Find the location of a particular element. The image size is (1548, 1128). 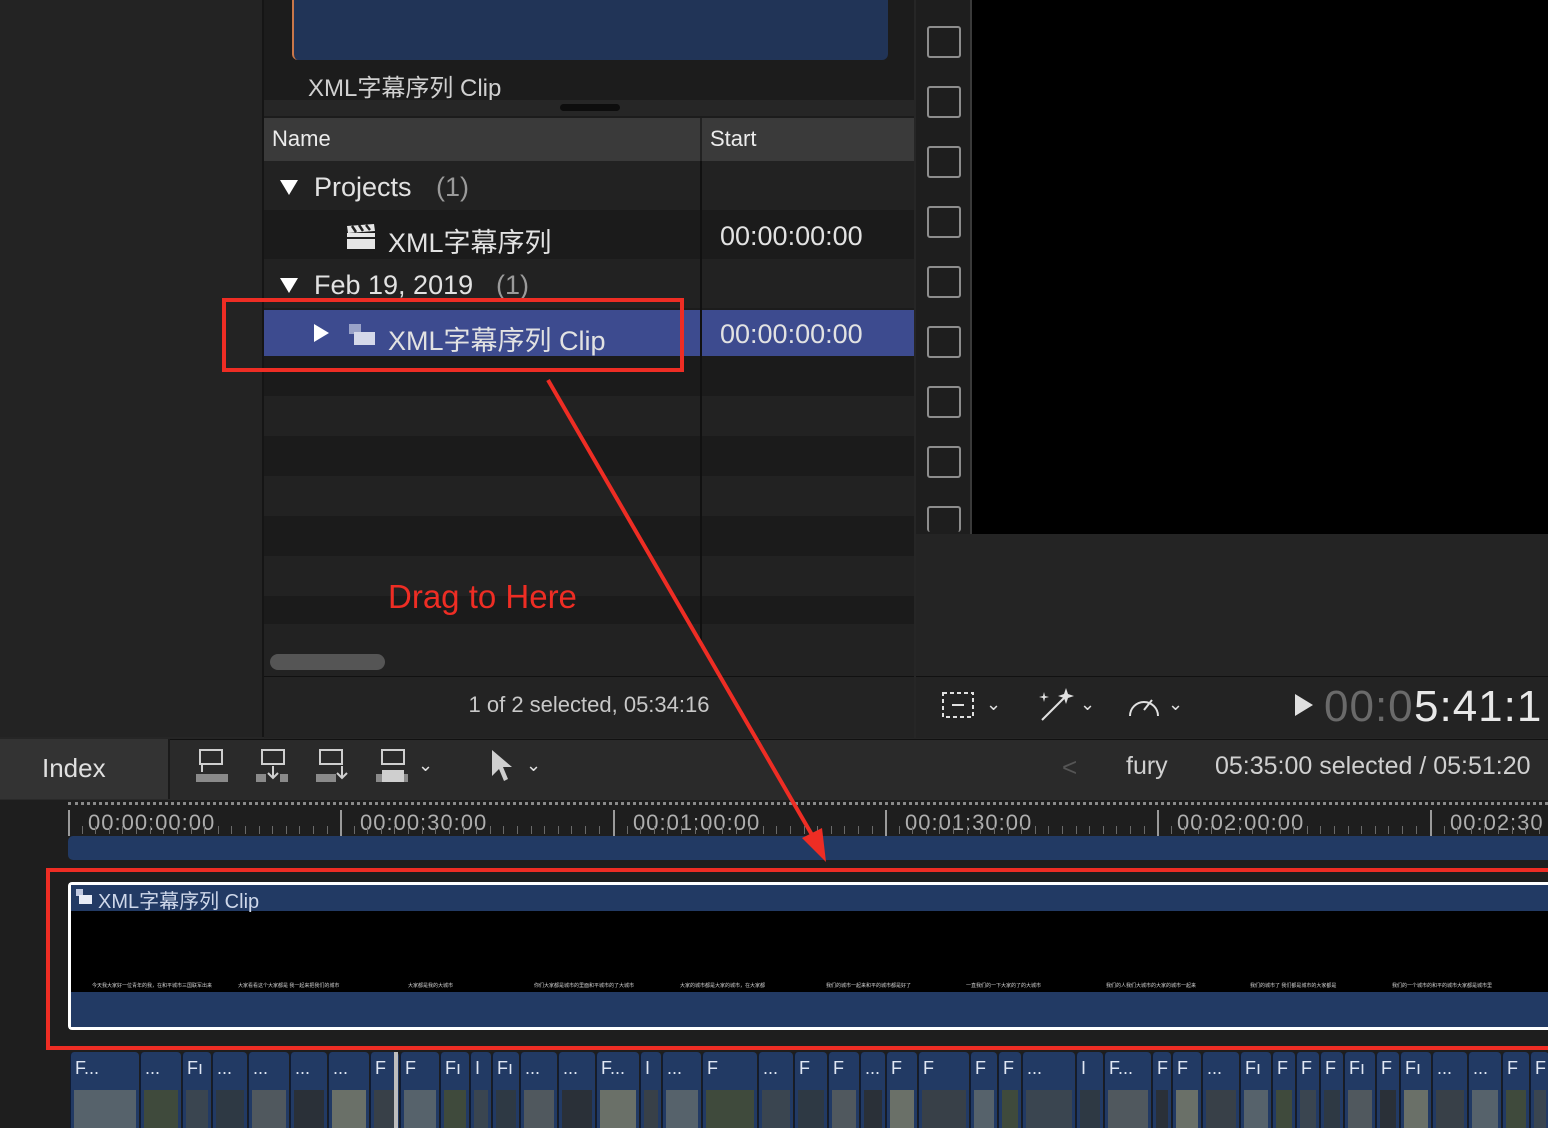

enhance-wand-icon is located at coordinates (1056, 705).